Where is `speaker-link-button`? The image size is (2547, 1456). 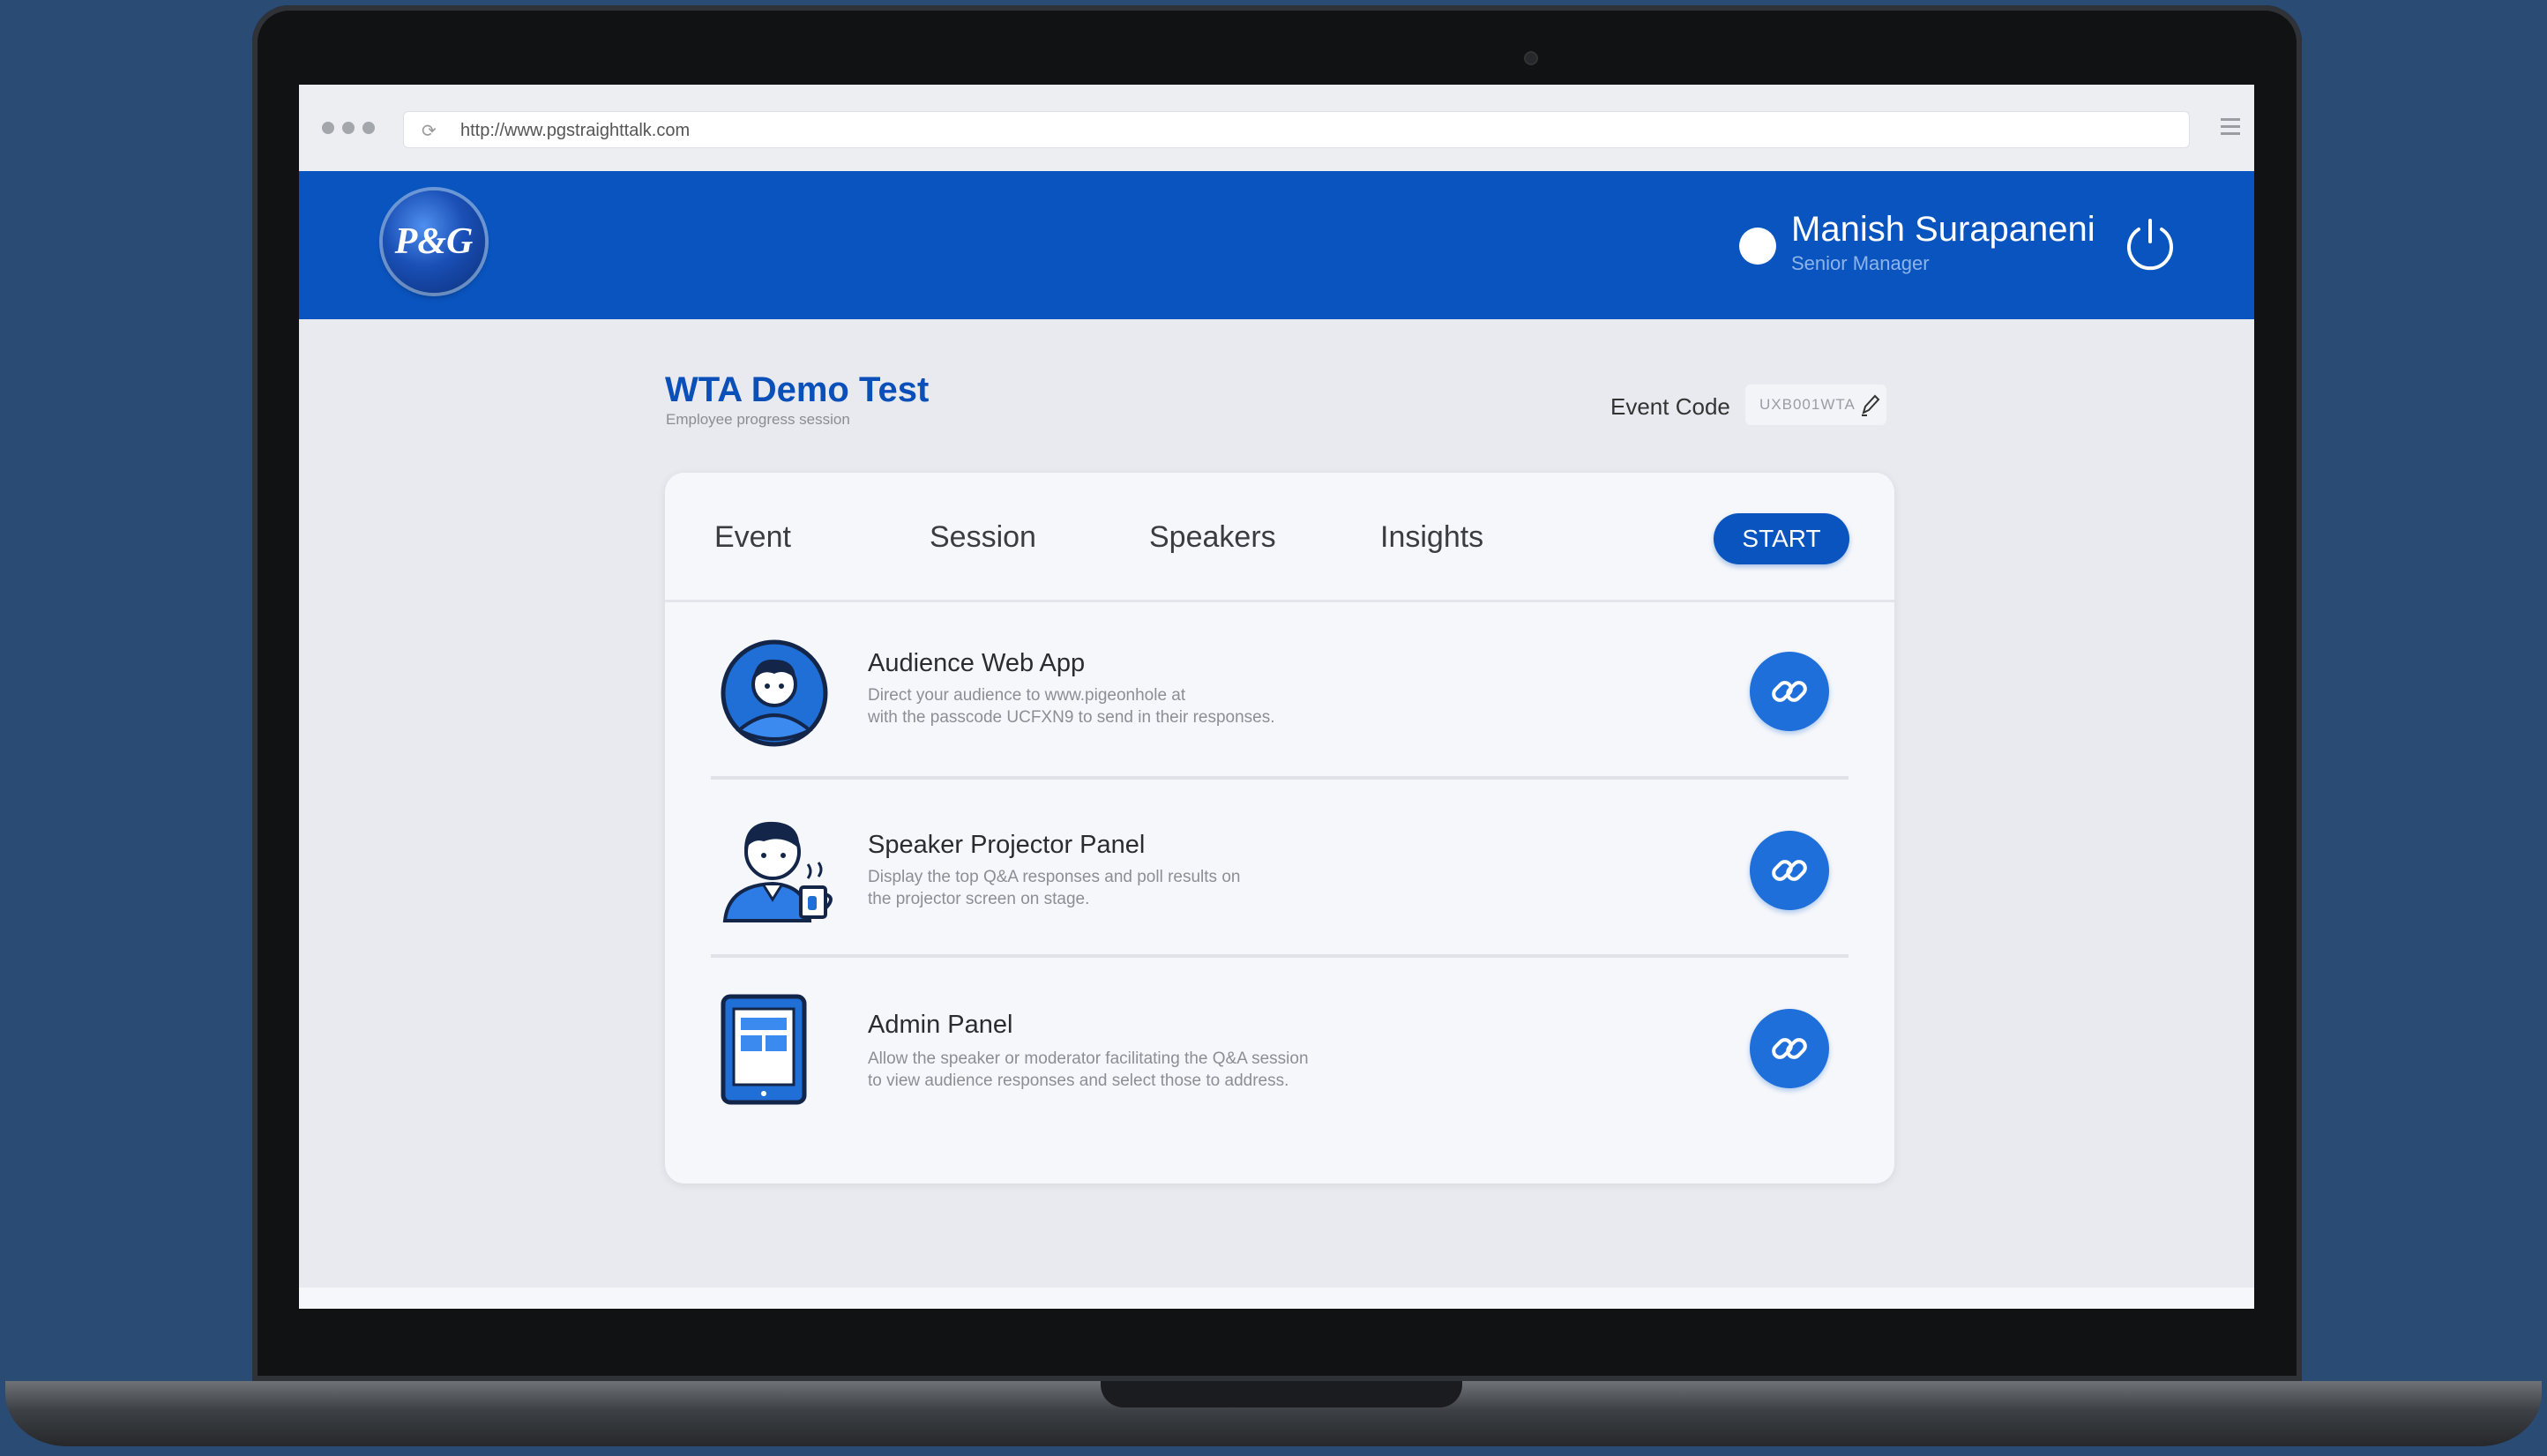
speaker-link-button is located at coordinates (1789, 870).